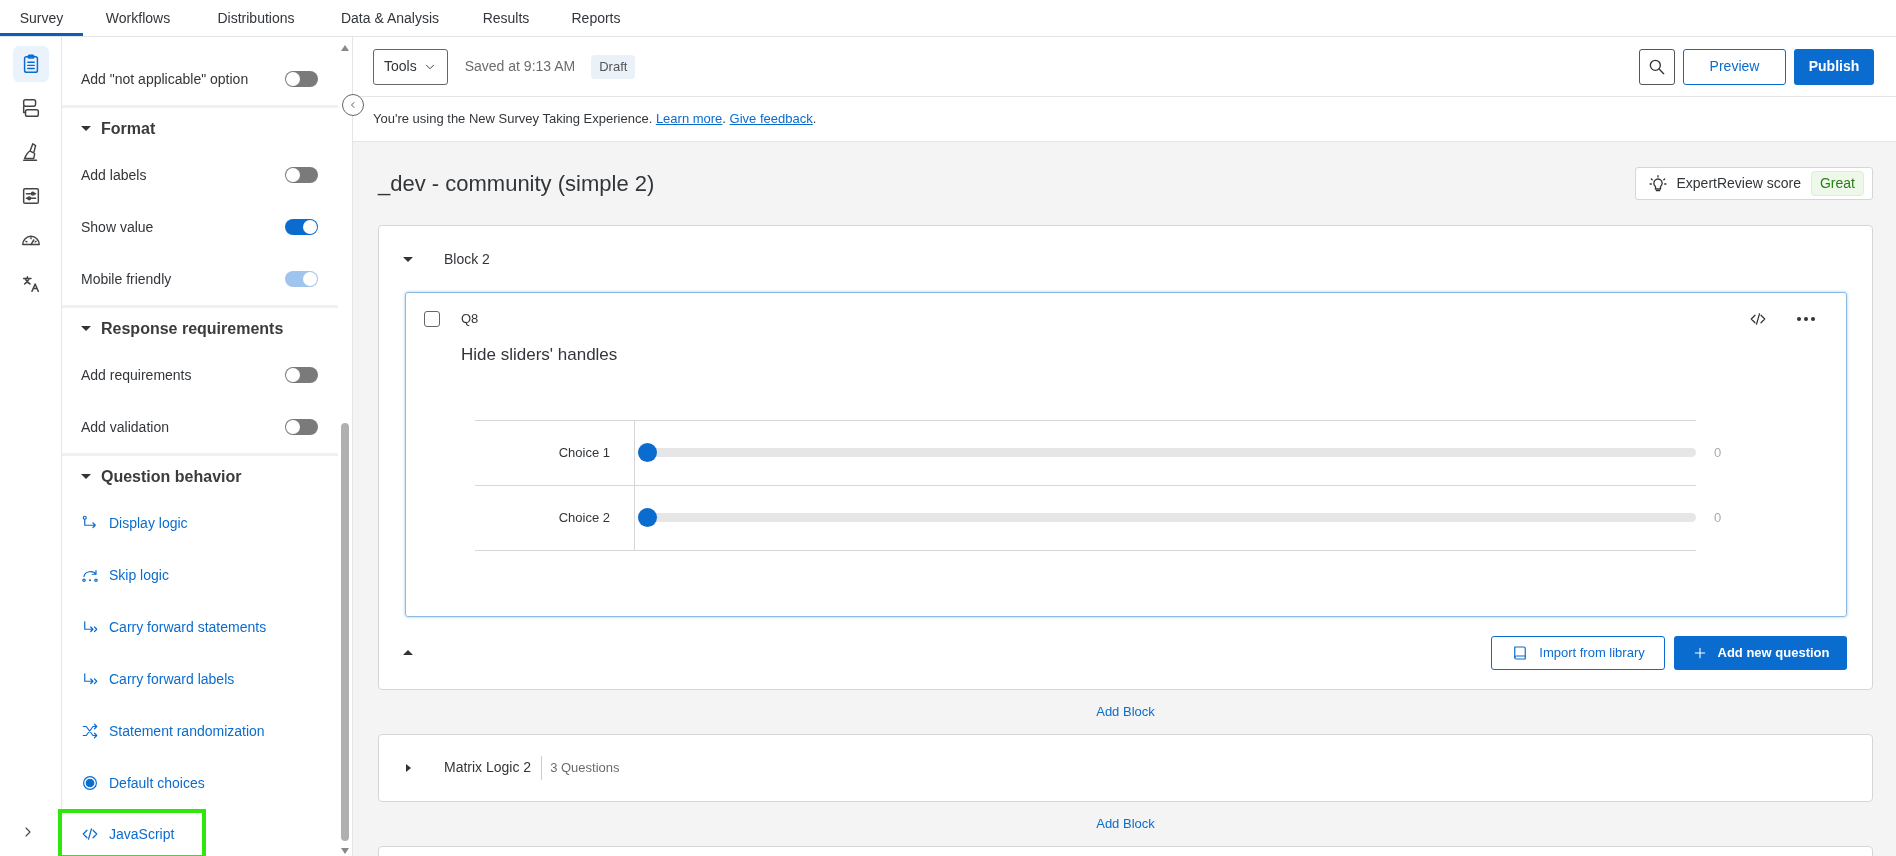 This screenshot has width=1896, height=856. What do you see at coordinates (540, 355) in the screenshot?
I see `question-text: Hide sliders' handles` at bounding box center [540, 355].